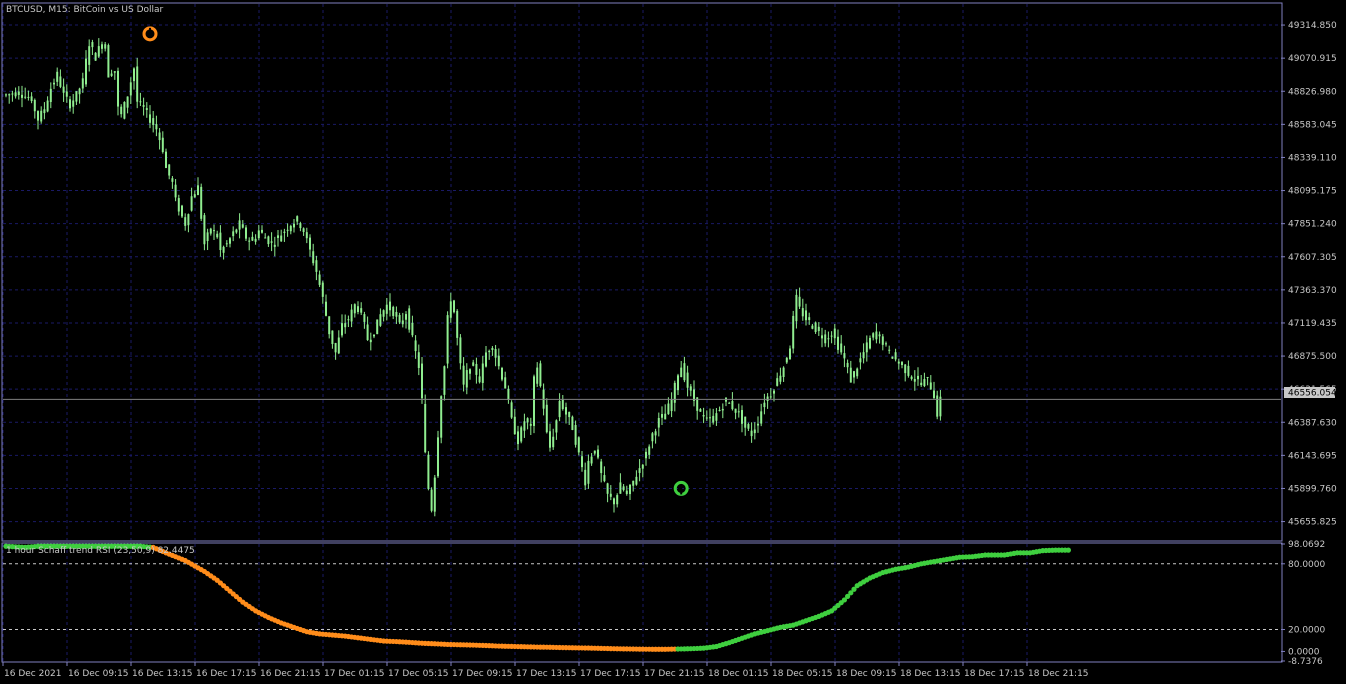  Describe the element at coordinates (866, 674) in the screenshot. I see `x-tick-label: 18 Dec 09:15` at that location.